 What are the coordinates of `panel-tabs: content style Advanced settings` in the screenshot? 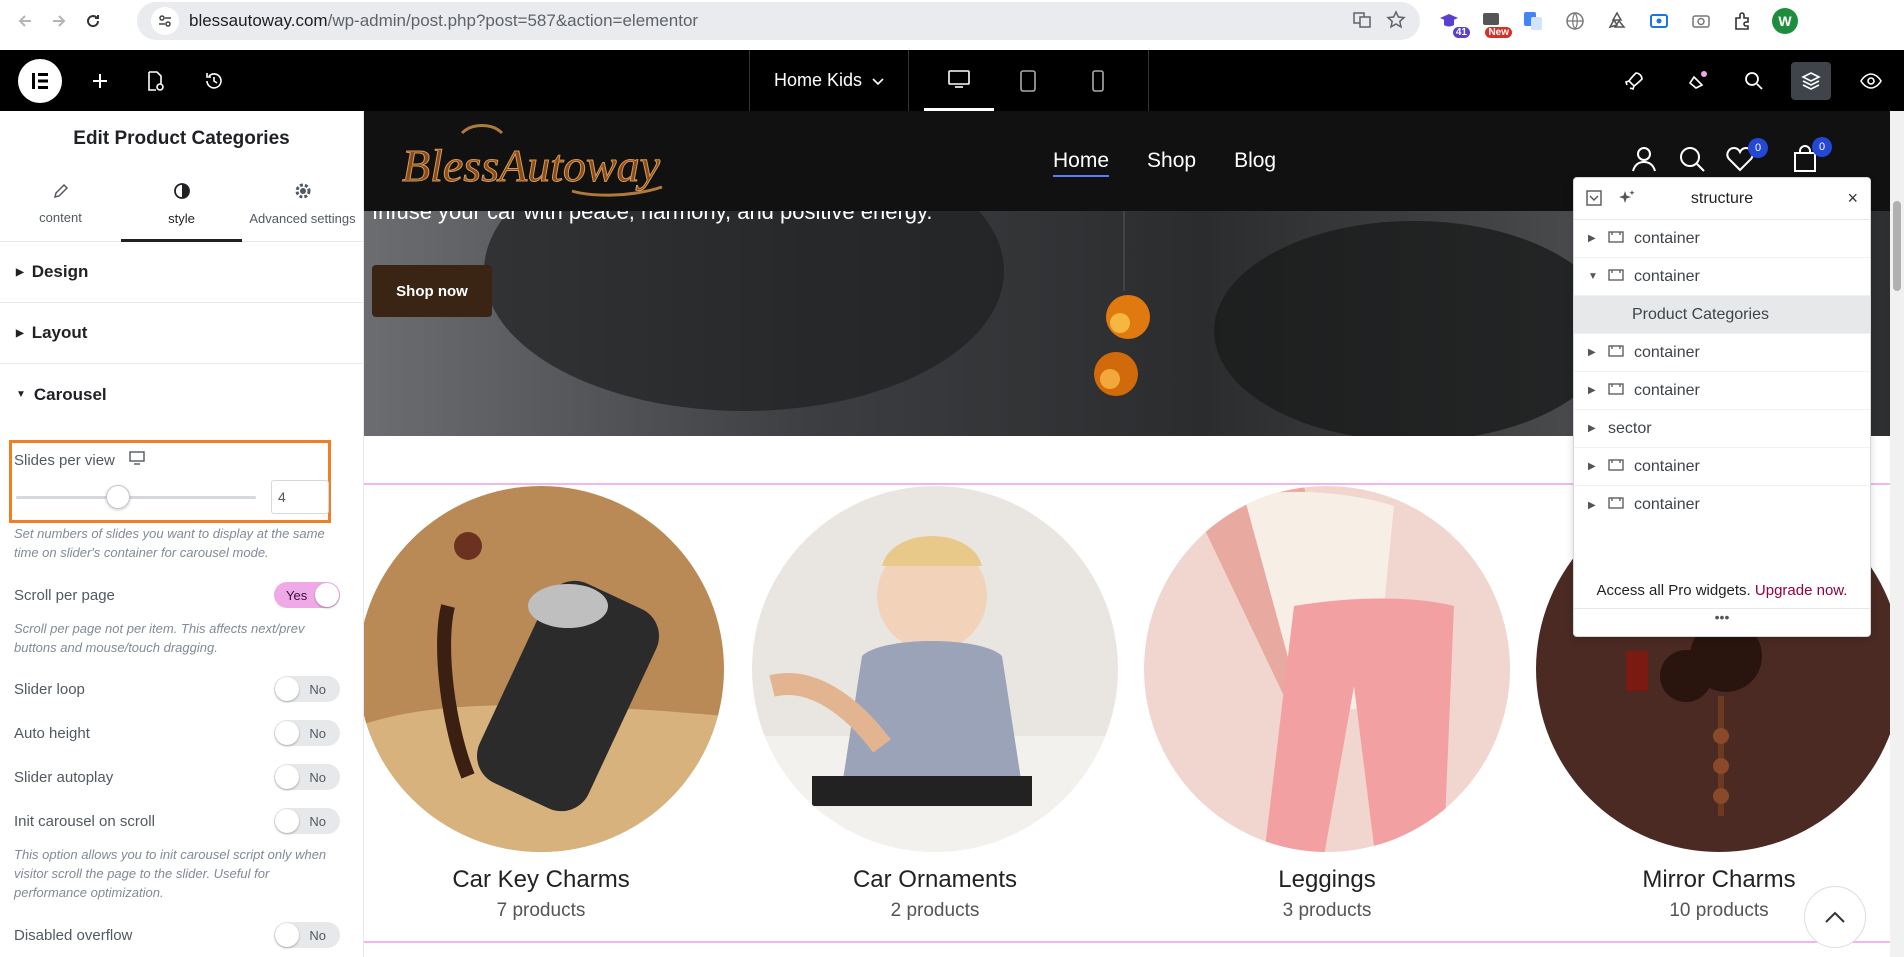 It's located at (181, 204).